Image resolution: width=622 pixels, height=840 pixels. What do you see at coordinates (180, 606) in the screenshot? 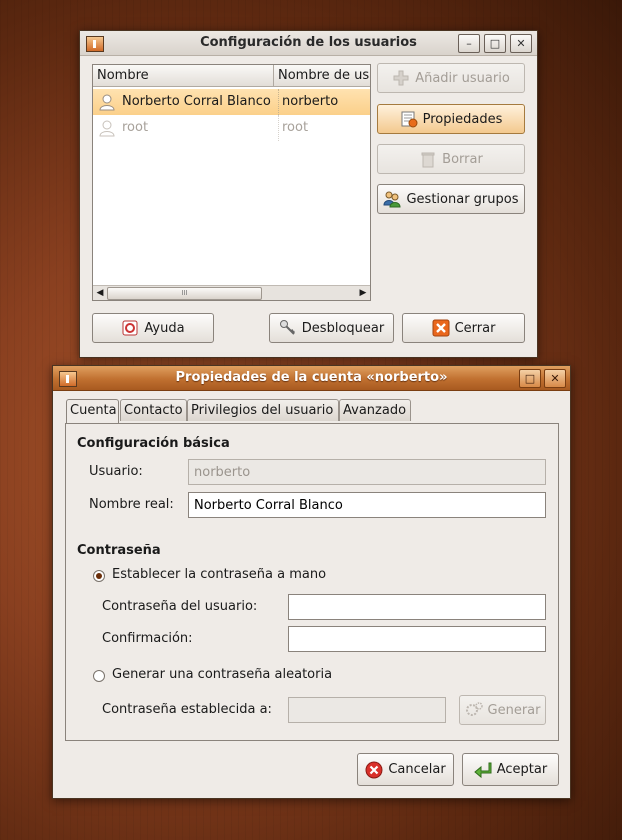
I see `user-password-label: Contraseña del usuario:` at bounding box center [180, 606].